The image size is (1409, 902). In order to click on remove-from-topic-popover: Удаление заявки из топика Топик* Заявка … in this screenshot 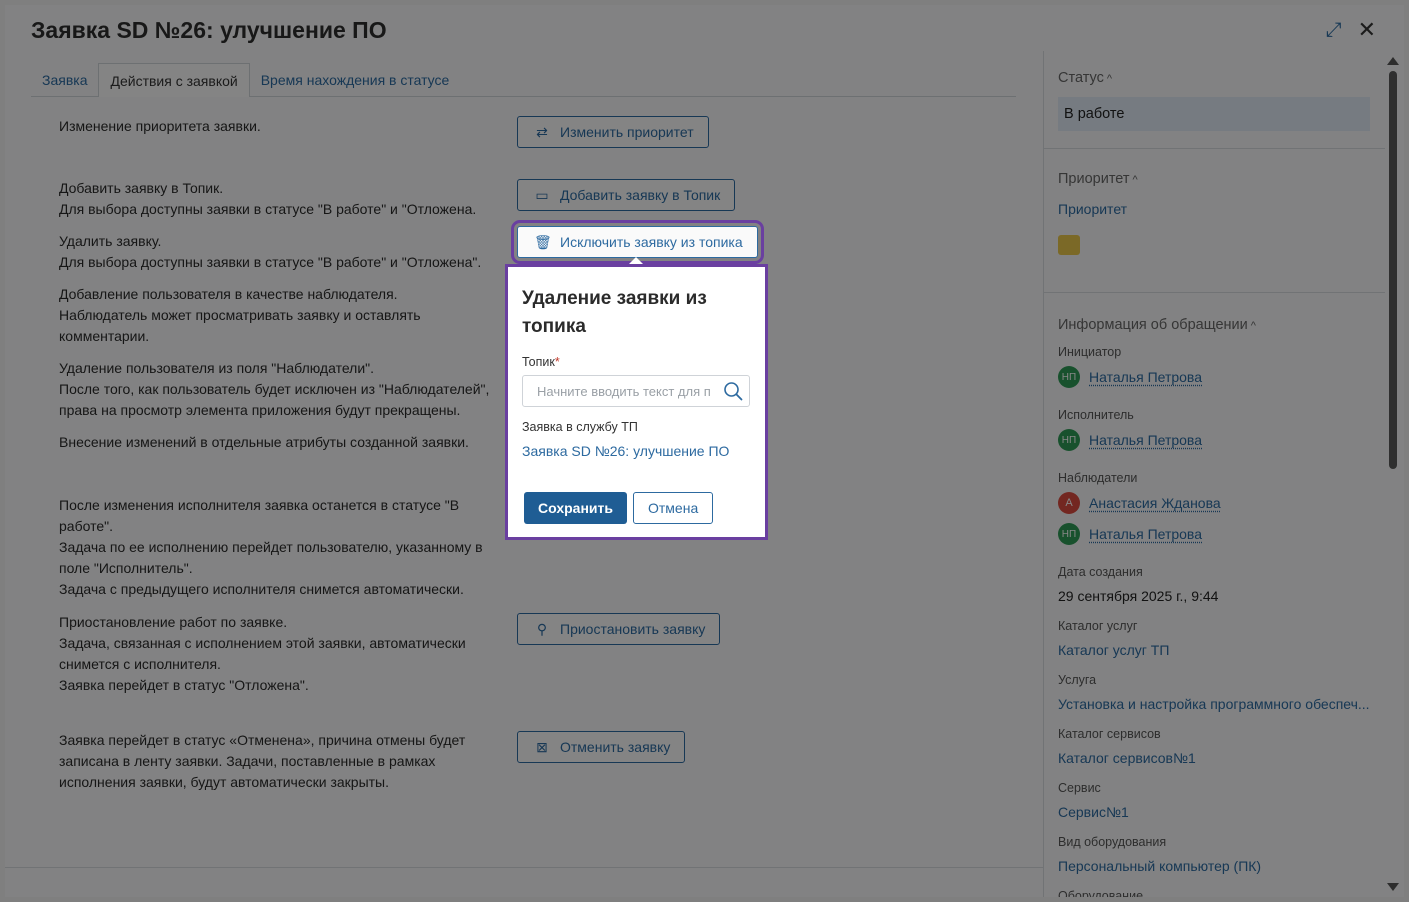, I will do `click(636, 402)`.